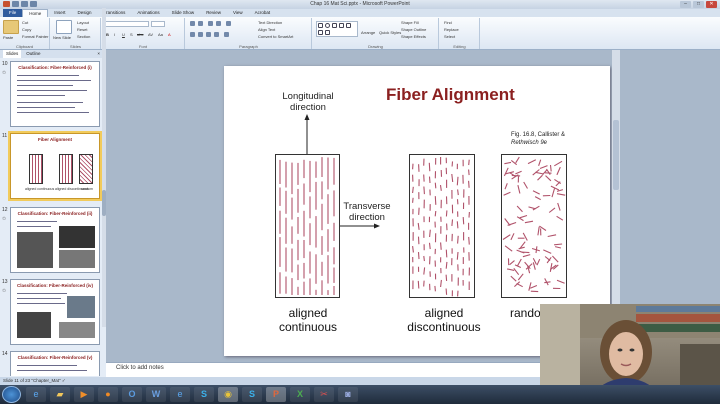  I want to click on discontinuous-fiber-svg, so click(441, 227).